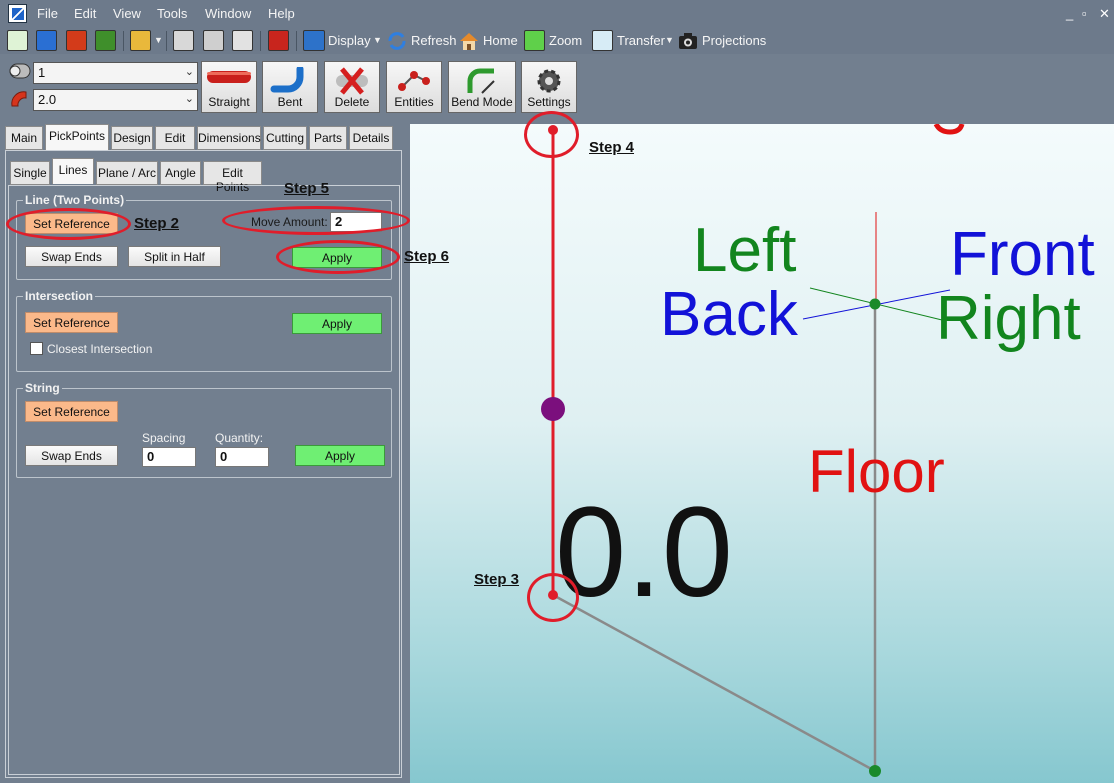  I want to click on string-set-reference-button: Set Reference, so click(71, 411).